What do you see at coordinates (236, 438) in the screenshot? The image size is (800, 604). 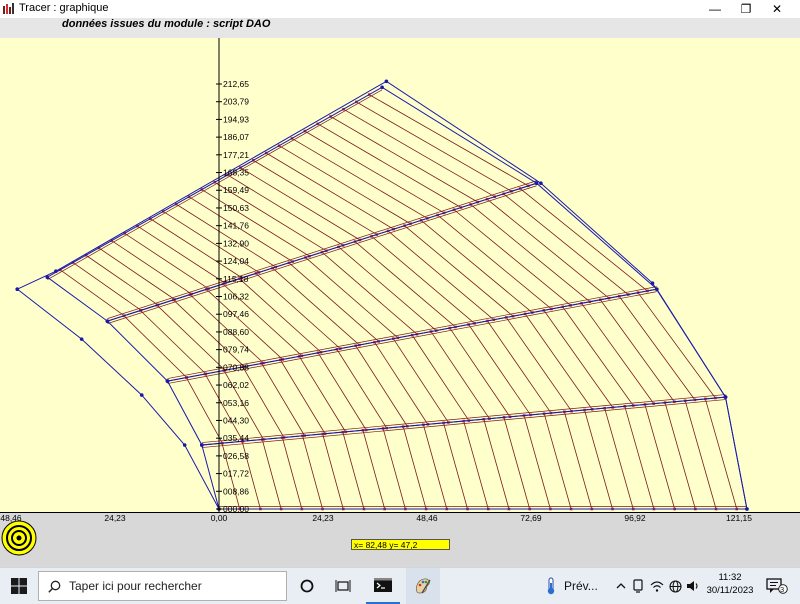 I see `y-tick-label: 035,44` at bounding box center [236, 438].